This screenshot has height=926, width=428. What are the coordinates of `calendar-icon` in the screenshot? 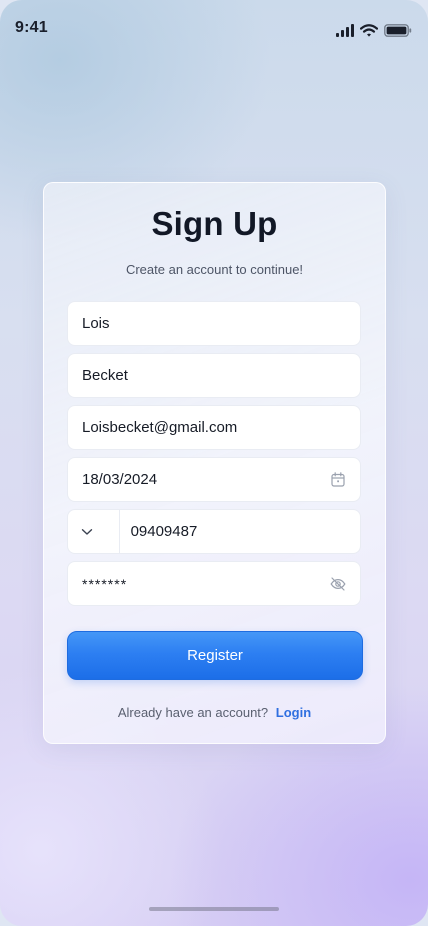 It's located at (338, 480).